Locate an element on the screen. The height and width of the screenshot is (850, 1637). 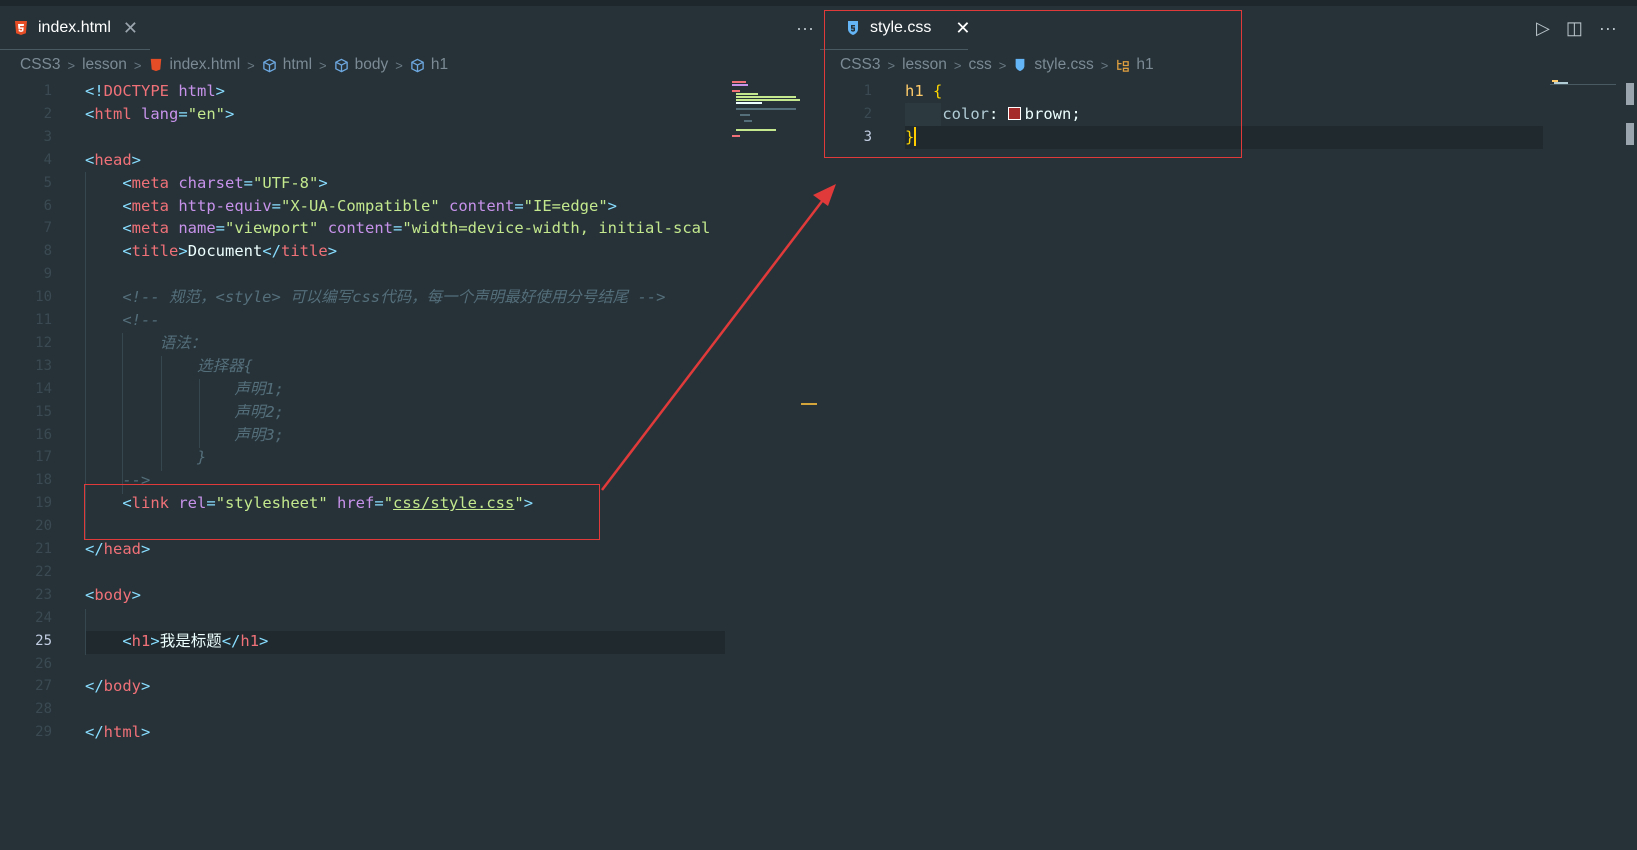
code-line: 16 声明3; is located at coordinates (410, 435).